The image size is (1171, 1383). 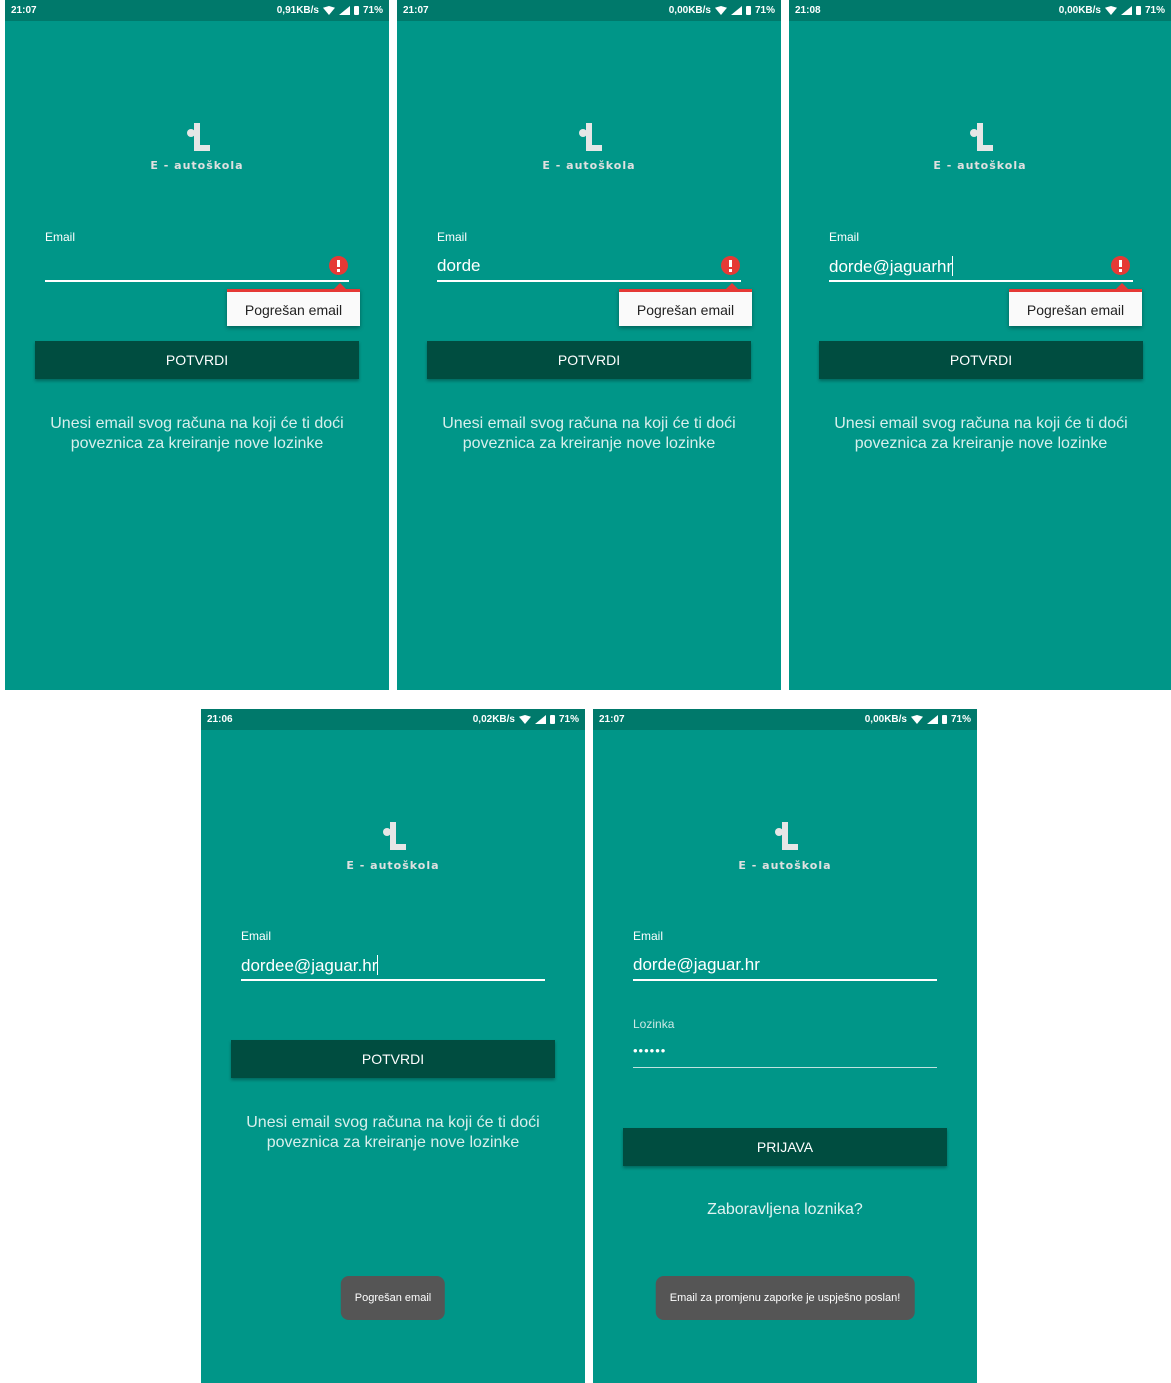 What do you see at coordinates (493, 719) in the screenshot?
I see `network-speed: 0,02KB/s` at bounding box center [493, 719].